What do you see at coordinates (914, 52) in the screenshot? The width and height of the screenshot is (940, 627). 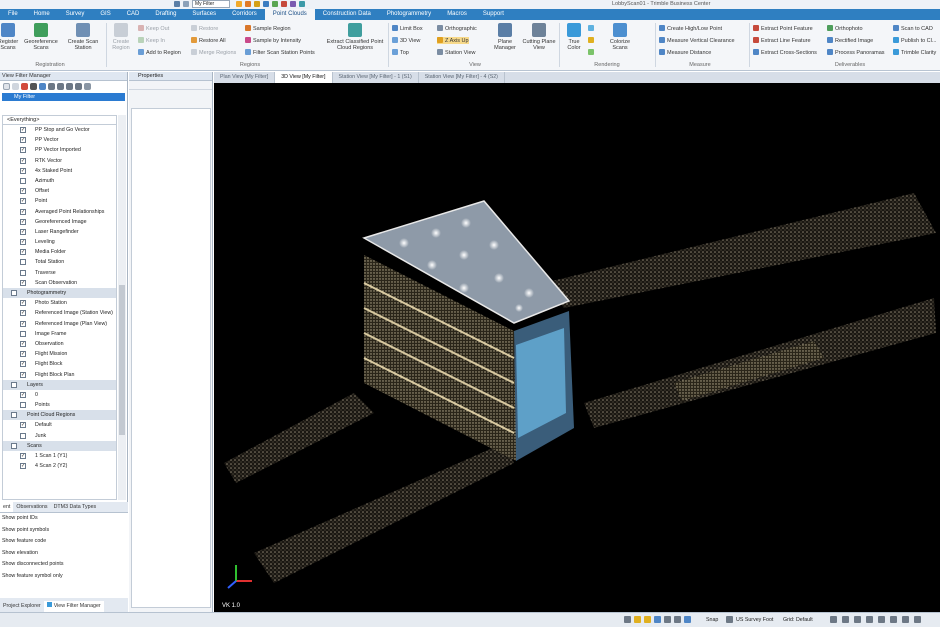 I see `trimble-clarity-button: Trimble Clarity` at bounding box center [914, 52].